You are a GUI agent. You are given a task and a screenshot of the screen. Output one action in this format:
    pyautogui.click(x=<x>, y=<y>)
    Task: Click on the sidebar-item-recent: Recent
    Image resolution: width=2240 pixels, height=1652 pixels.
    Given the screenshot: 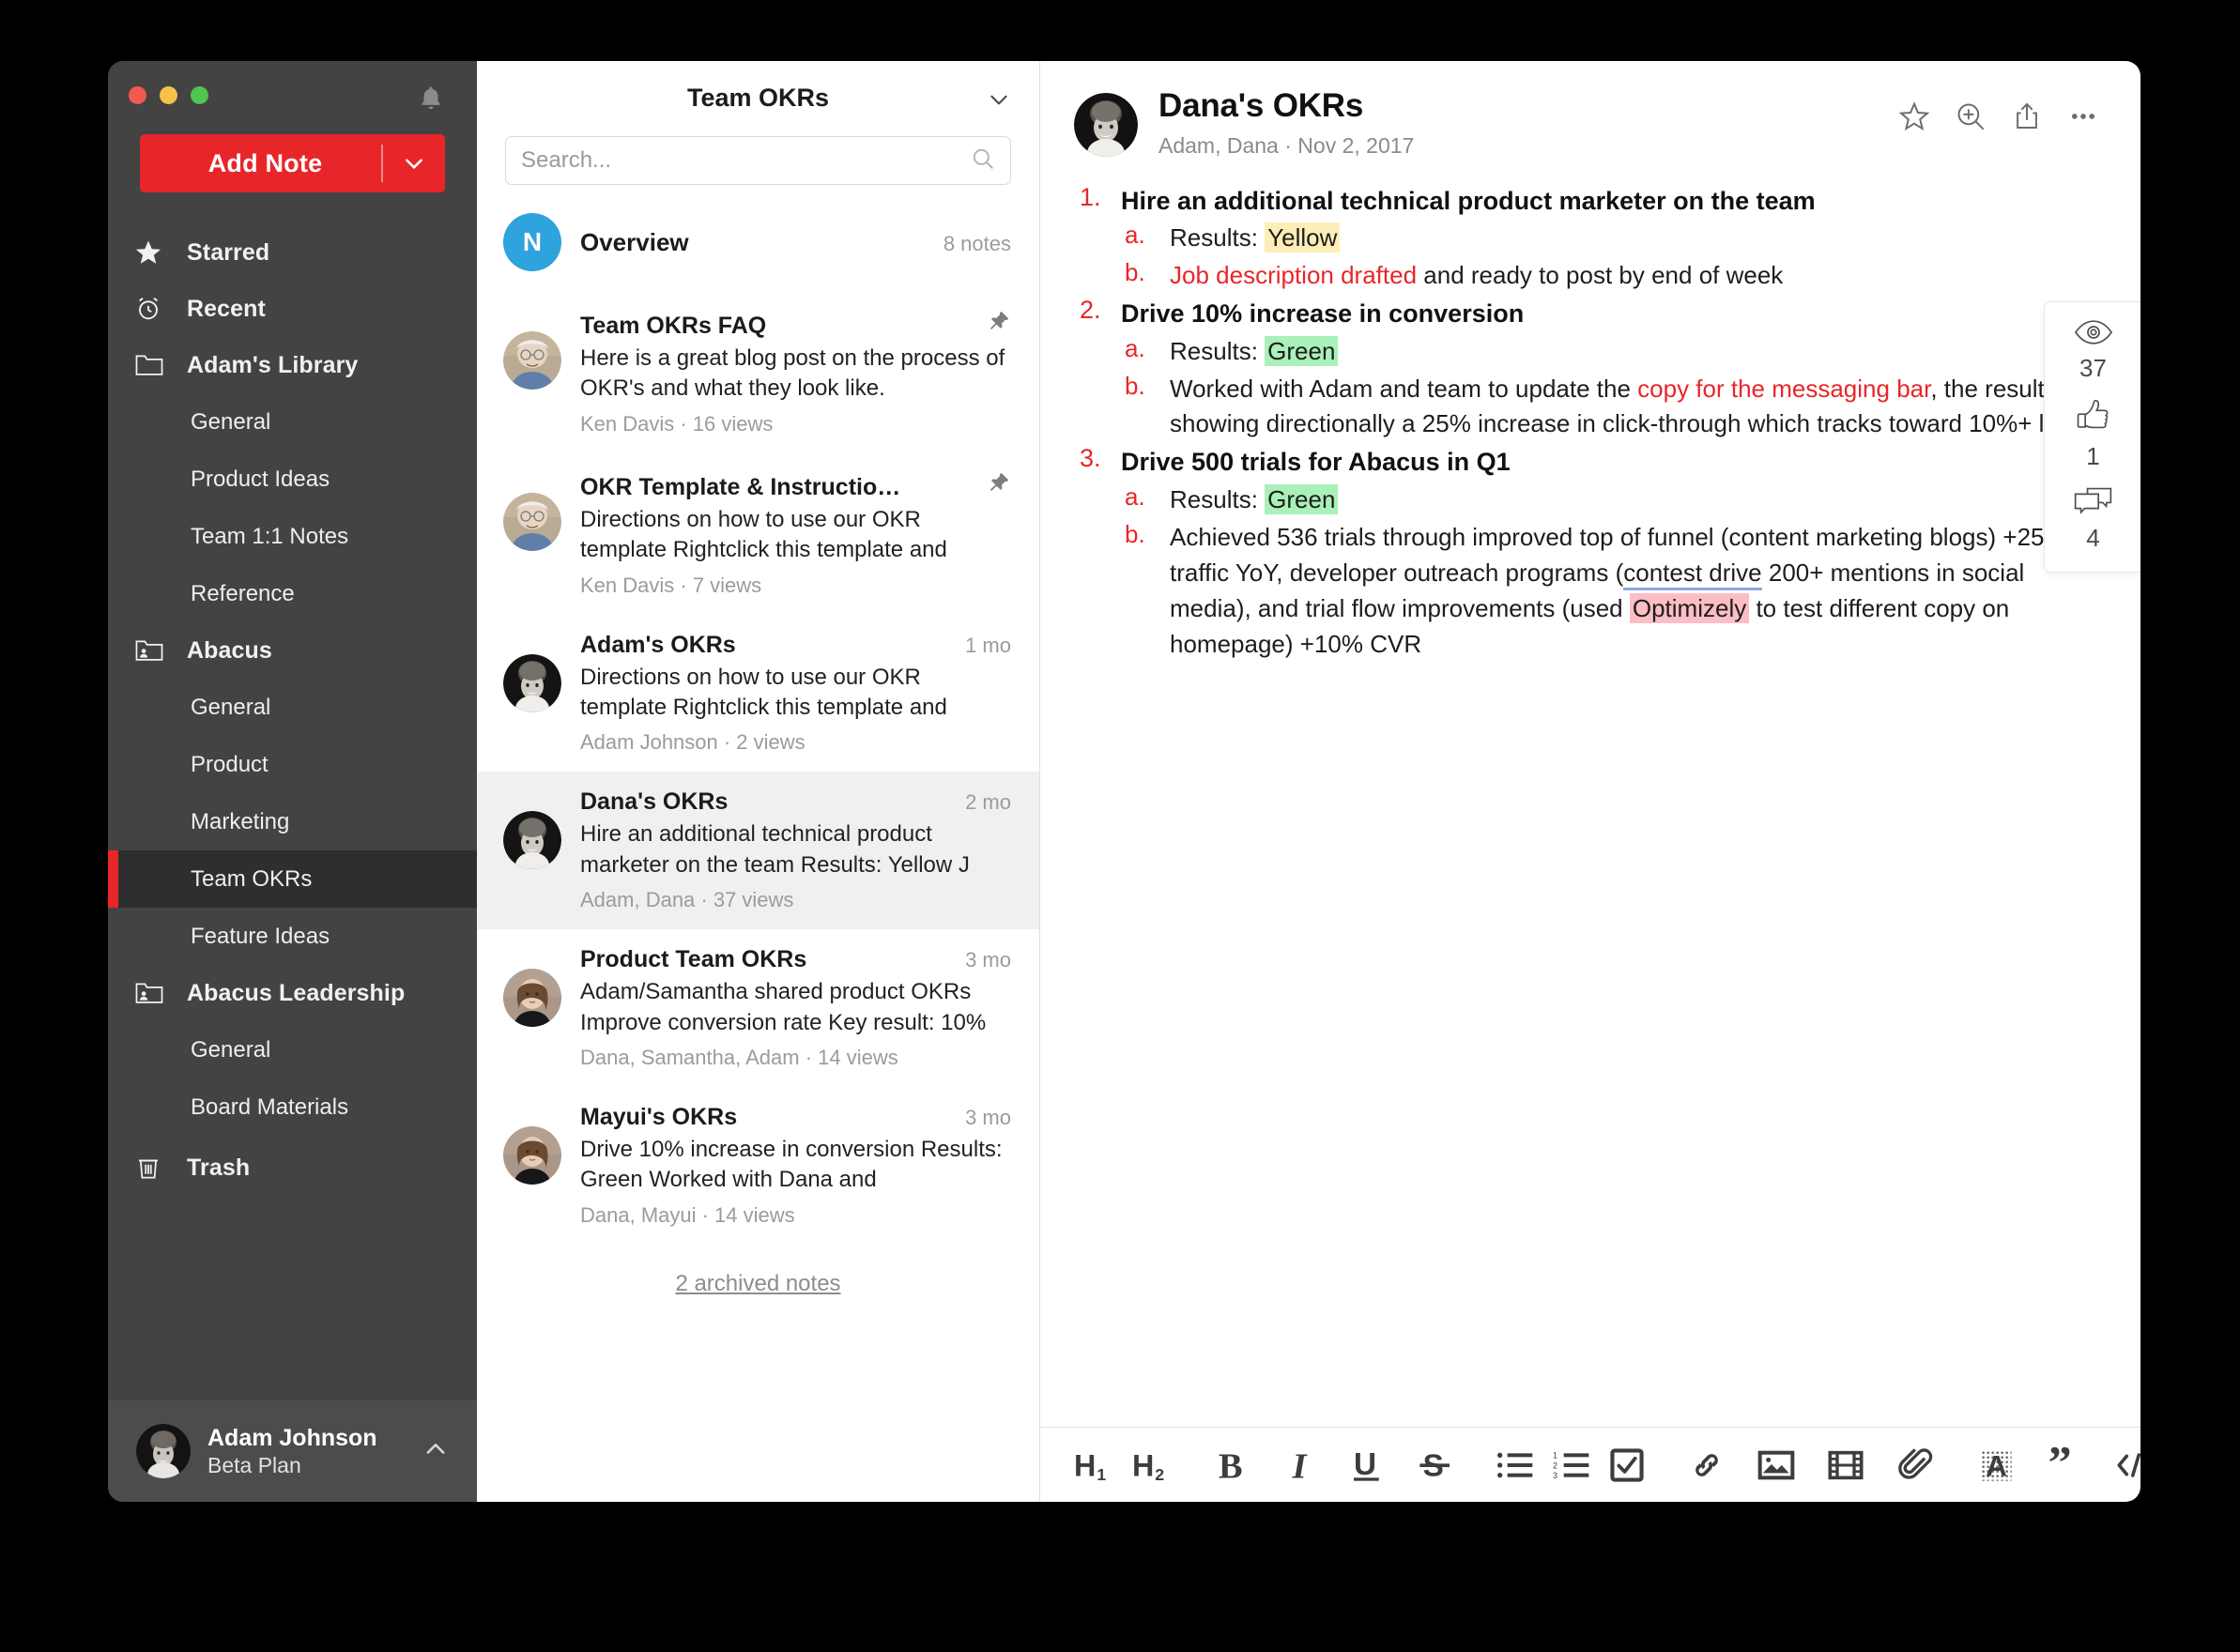 What is the action you would take?
    pyautogui.click(x=292, y=309)
    